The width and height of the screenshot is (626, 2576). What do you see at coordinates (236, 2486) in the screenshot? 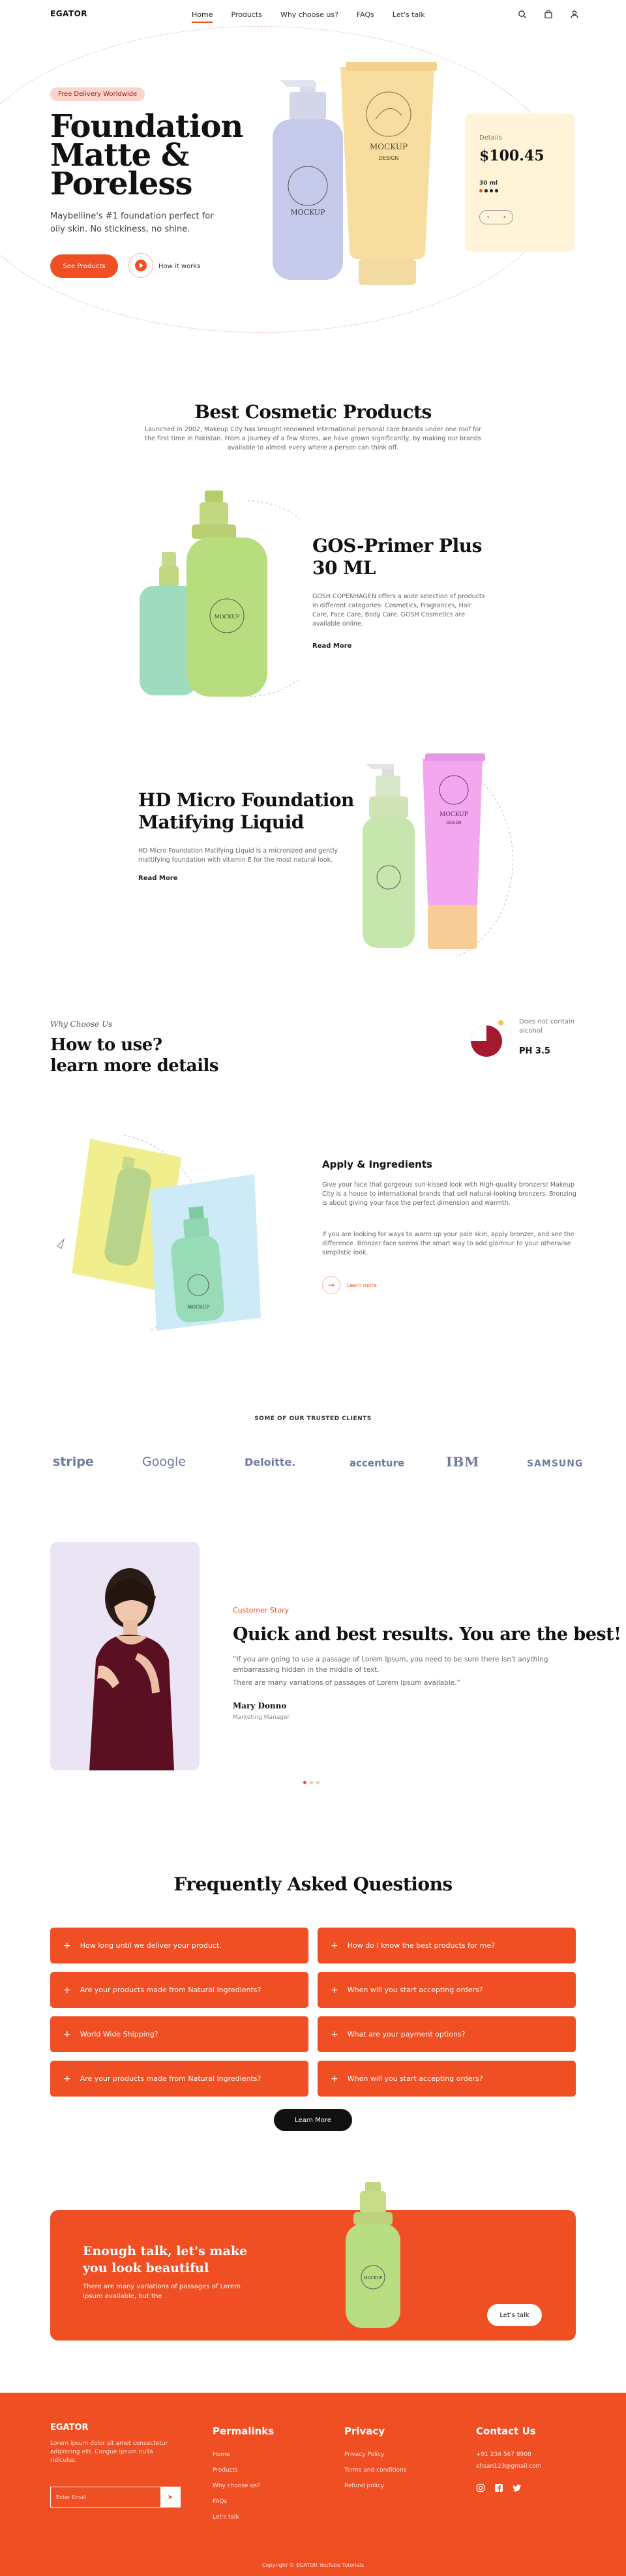
I see `footer-link-why-choose-us: Why choose us?` at bounding box center [236, 2486].